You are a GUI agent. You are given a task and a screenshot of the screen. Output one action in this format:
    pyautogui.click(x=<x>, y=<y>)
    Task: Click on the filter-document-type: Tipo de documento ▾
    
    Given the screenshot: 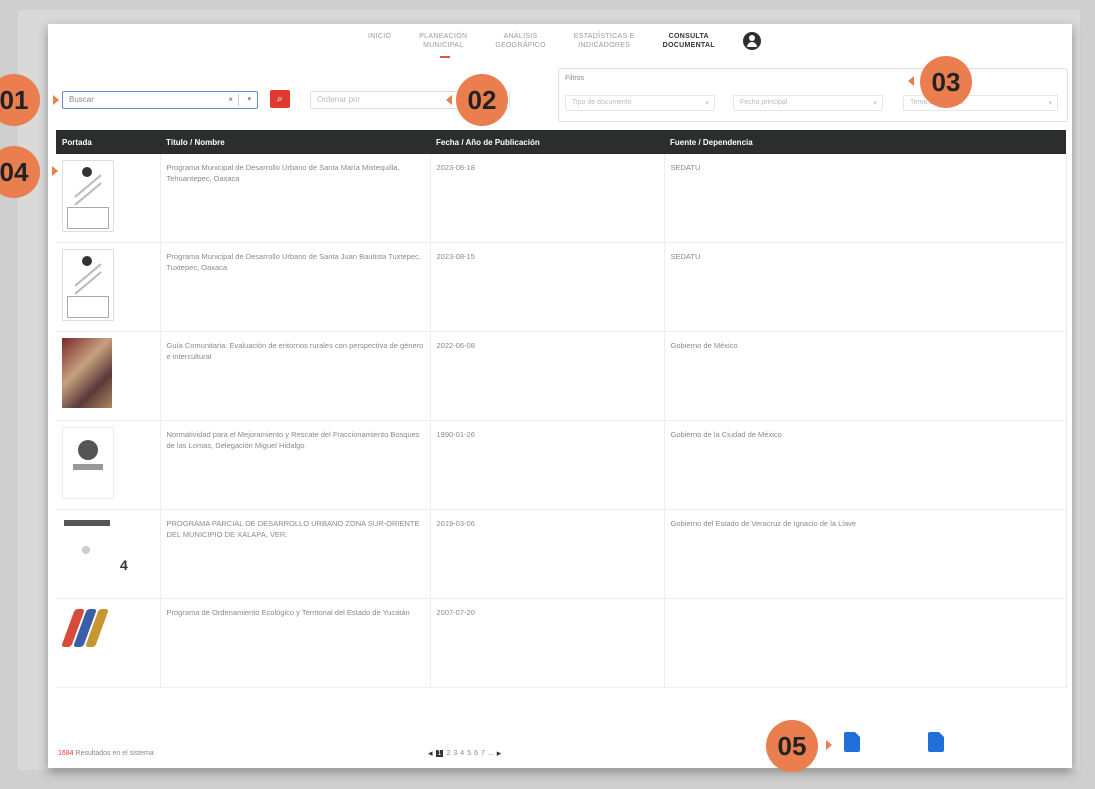 What is the action you would take?
    pyautogui.click(x=640, y=103)
    